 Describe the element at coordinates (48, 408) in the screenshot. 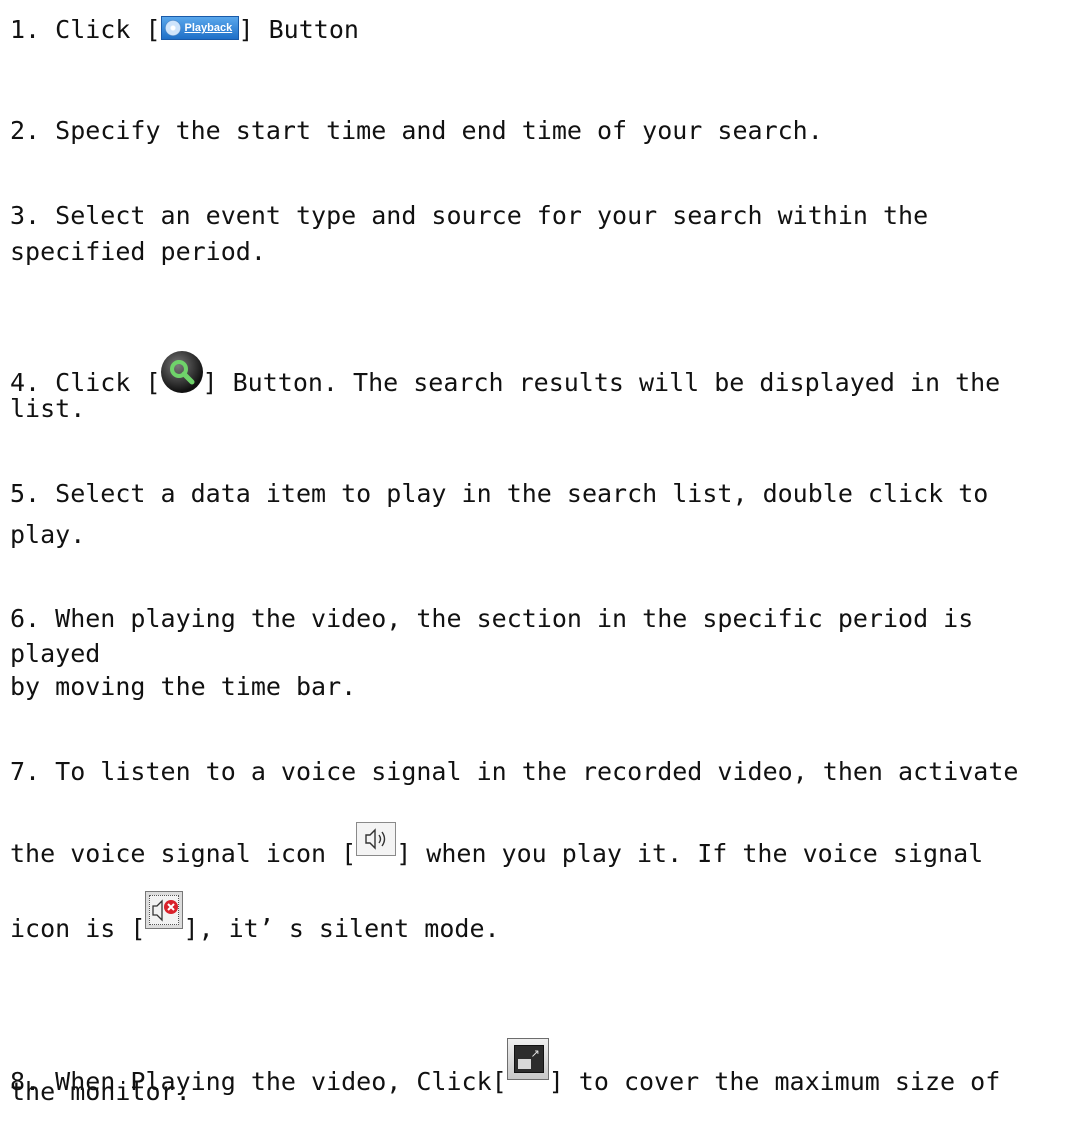

I see `step-4-line-2: list.` at that location.